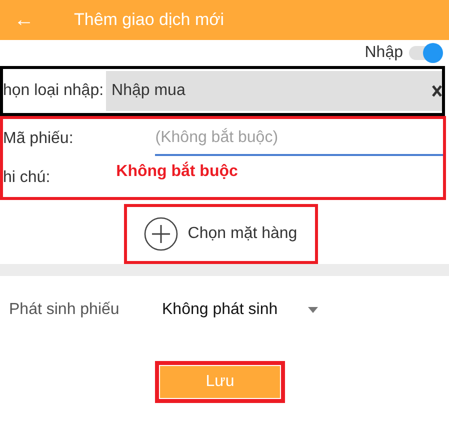 The height and width of the screenshot is (423, 449). Describe the element at coordinates (38, 139) in the screenshot. I see `field-label: Mã phiếu:` at that location.